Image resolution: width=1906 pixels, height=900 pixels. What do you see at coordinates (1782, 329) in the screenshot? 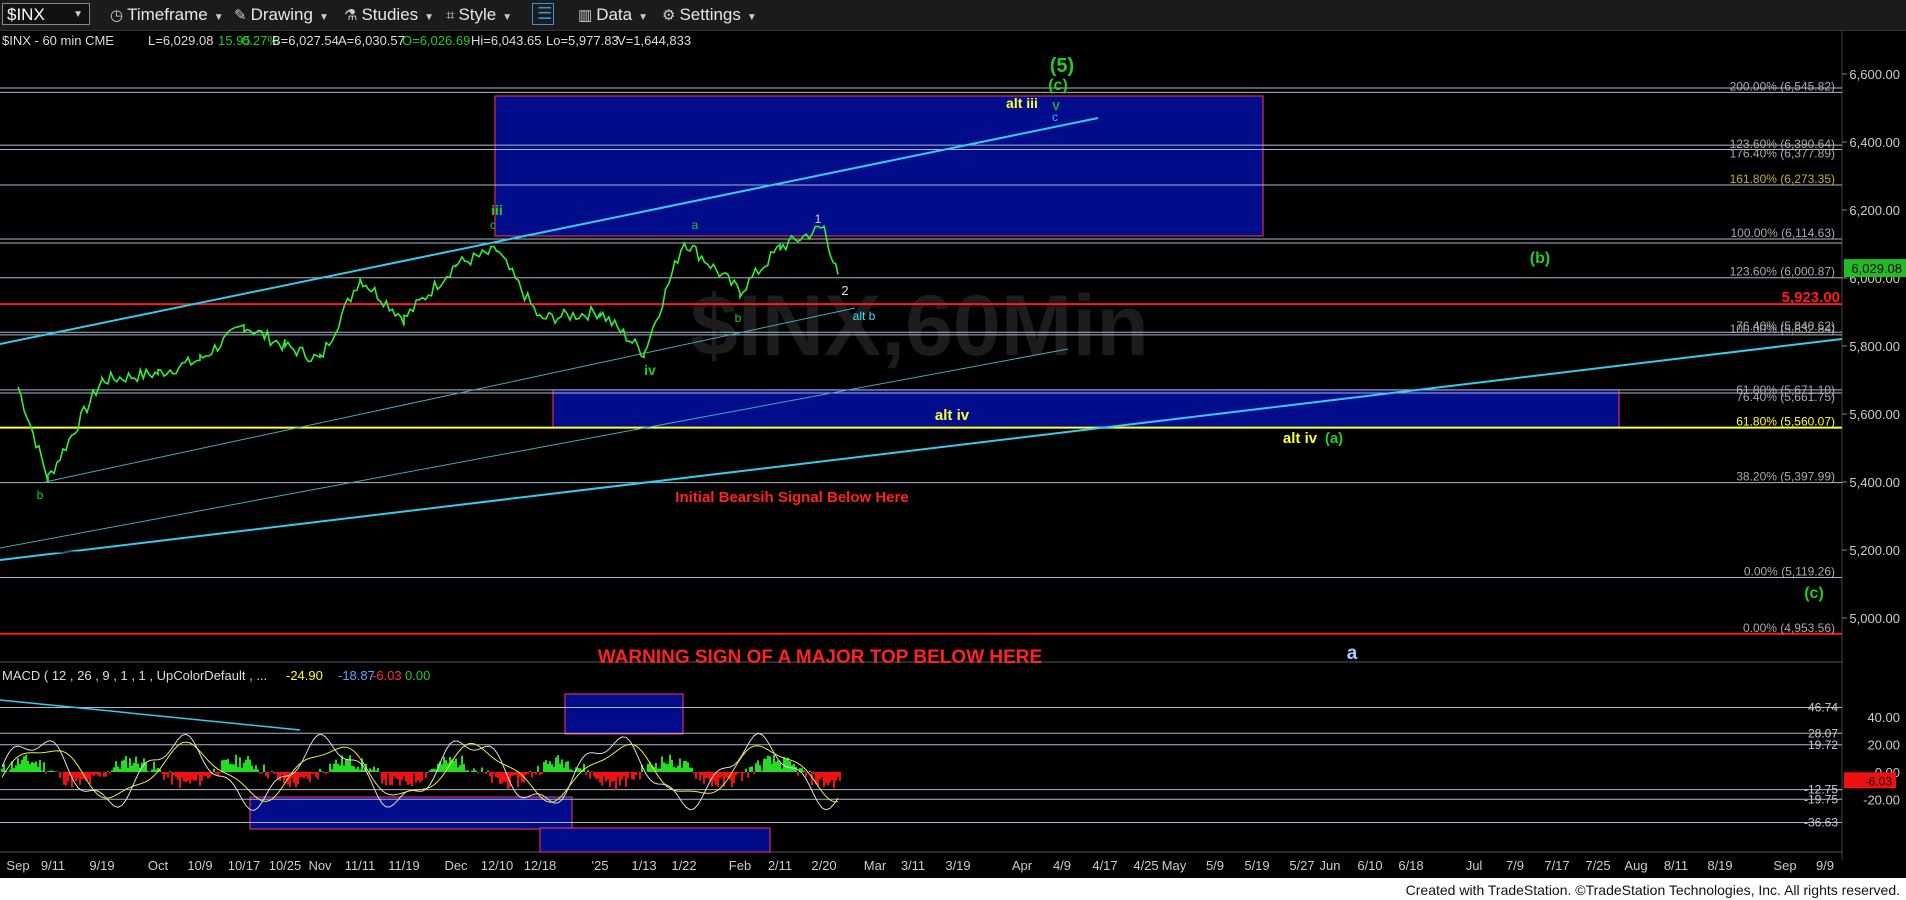
I see `fib-level-label: 100.00% (5,832.84)` at bounding box center [1782, 329].